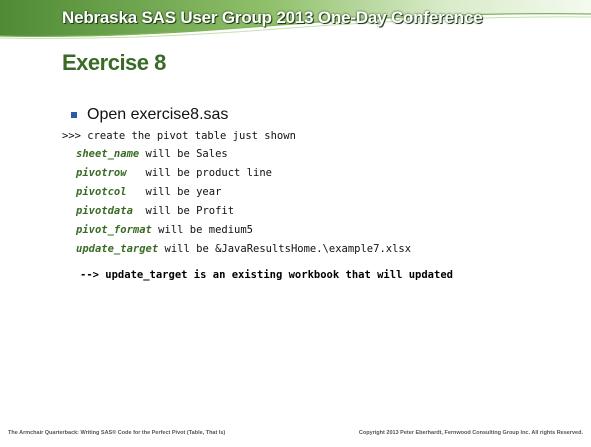  Describe the element at coordinates (174, 192) in the screenshot. I see `param-text: will be year` at that location.